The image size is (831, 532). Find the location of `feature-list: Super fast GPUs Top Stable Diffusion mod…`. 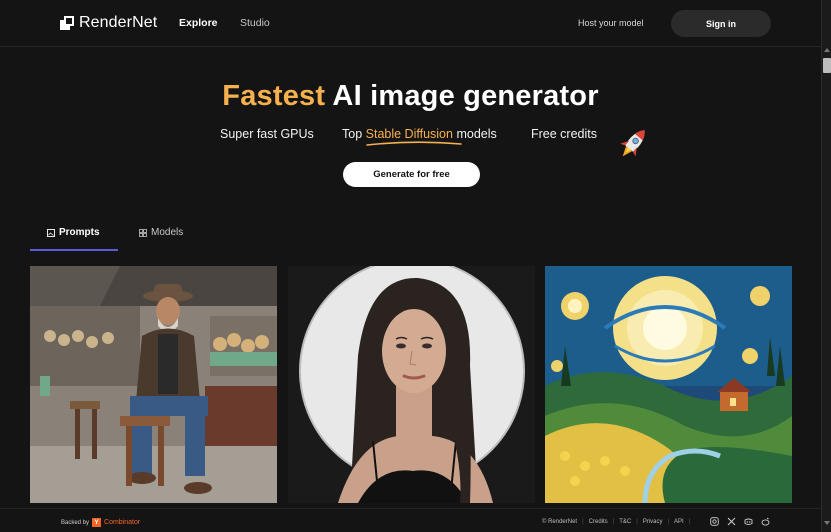

feature-list: Super fast GPUs Top Stable Diffusion mod… is located at coordinates (410, 137).